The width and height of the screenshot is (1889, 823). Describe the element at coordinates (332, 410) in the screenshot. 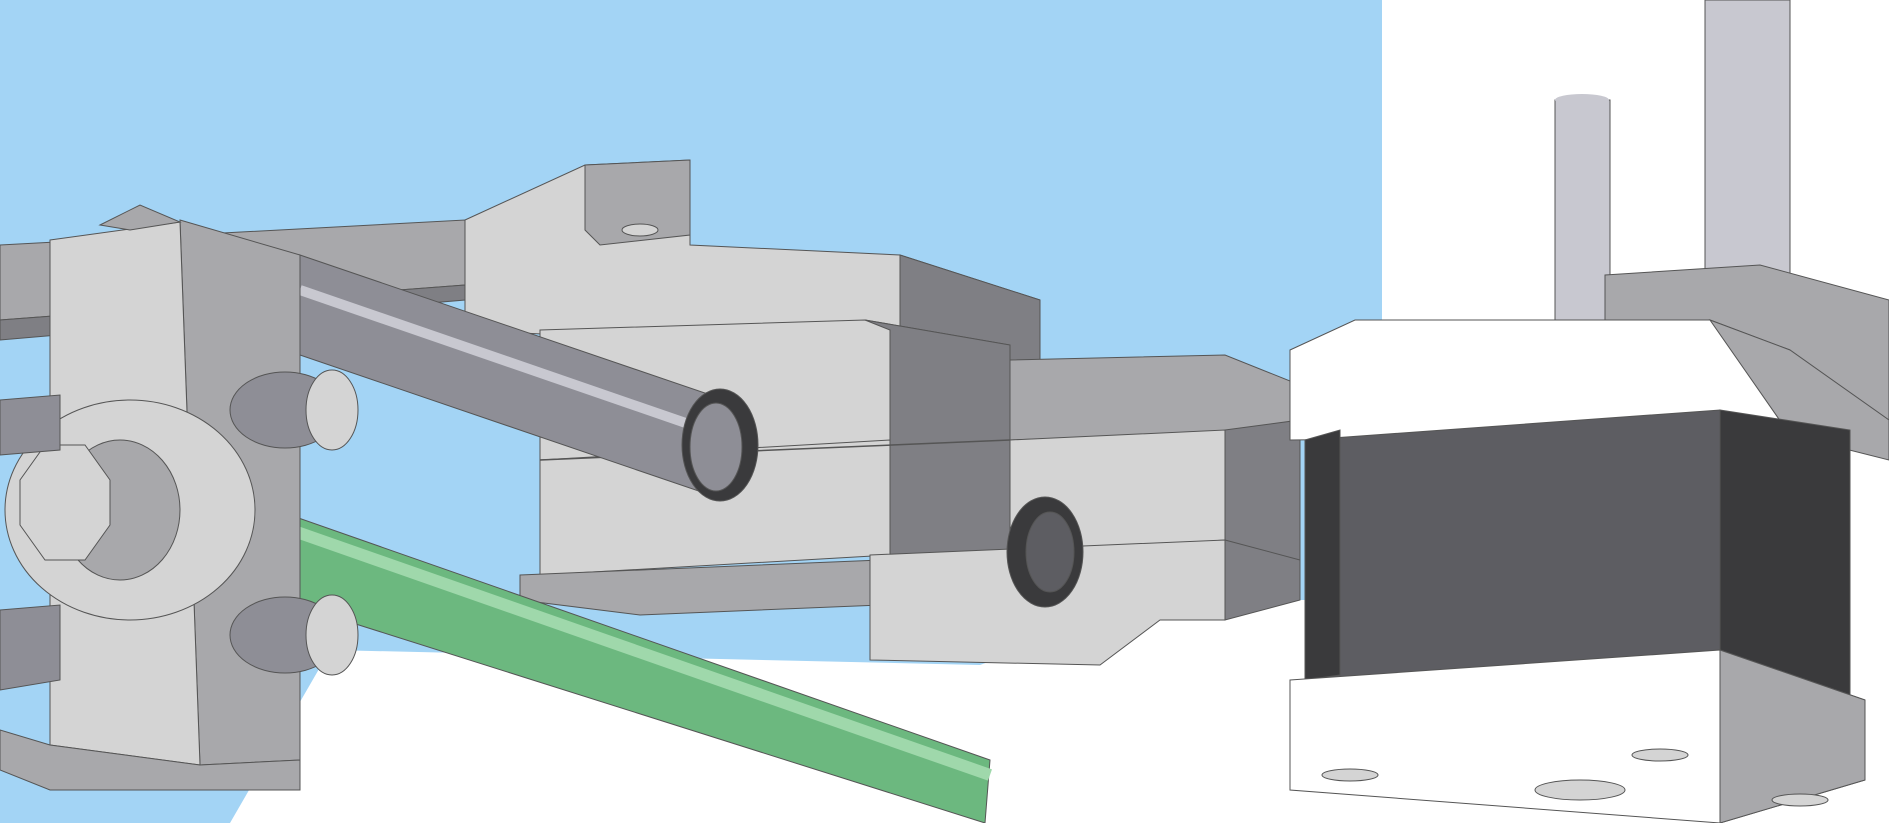

I see `bolt-head-top-face` at that location.